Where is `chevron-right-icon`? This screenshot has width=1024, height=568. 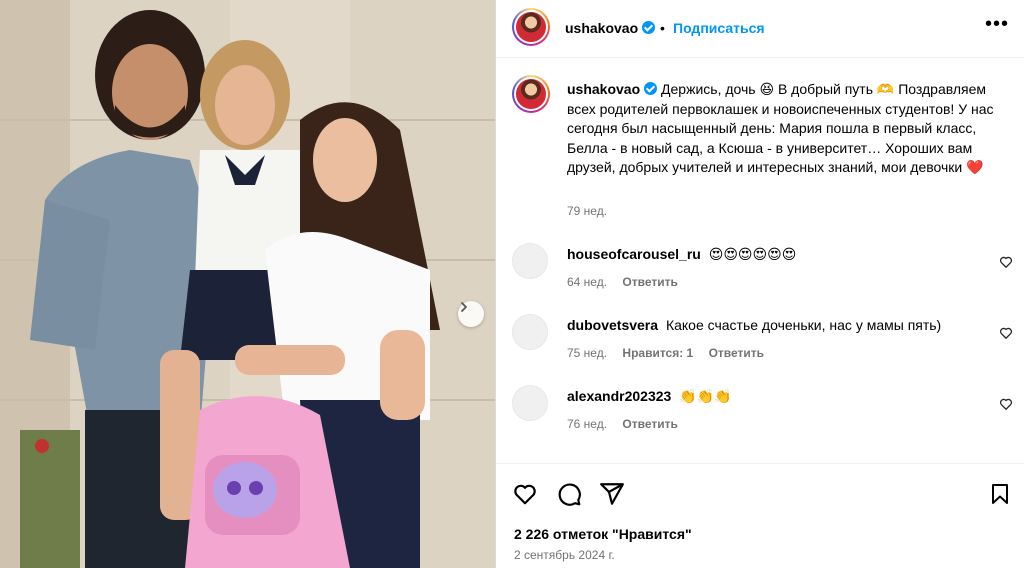 chevron-right-icon is located at coordinates (464, 307).